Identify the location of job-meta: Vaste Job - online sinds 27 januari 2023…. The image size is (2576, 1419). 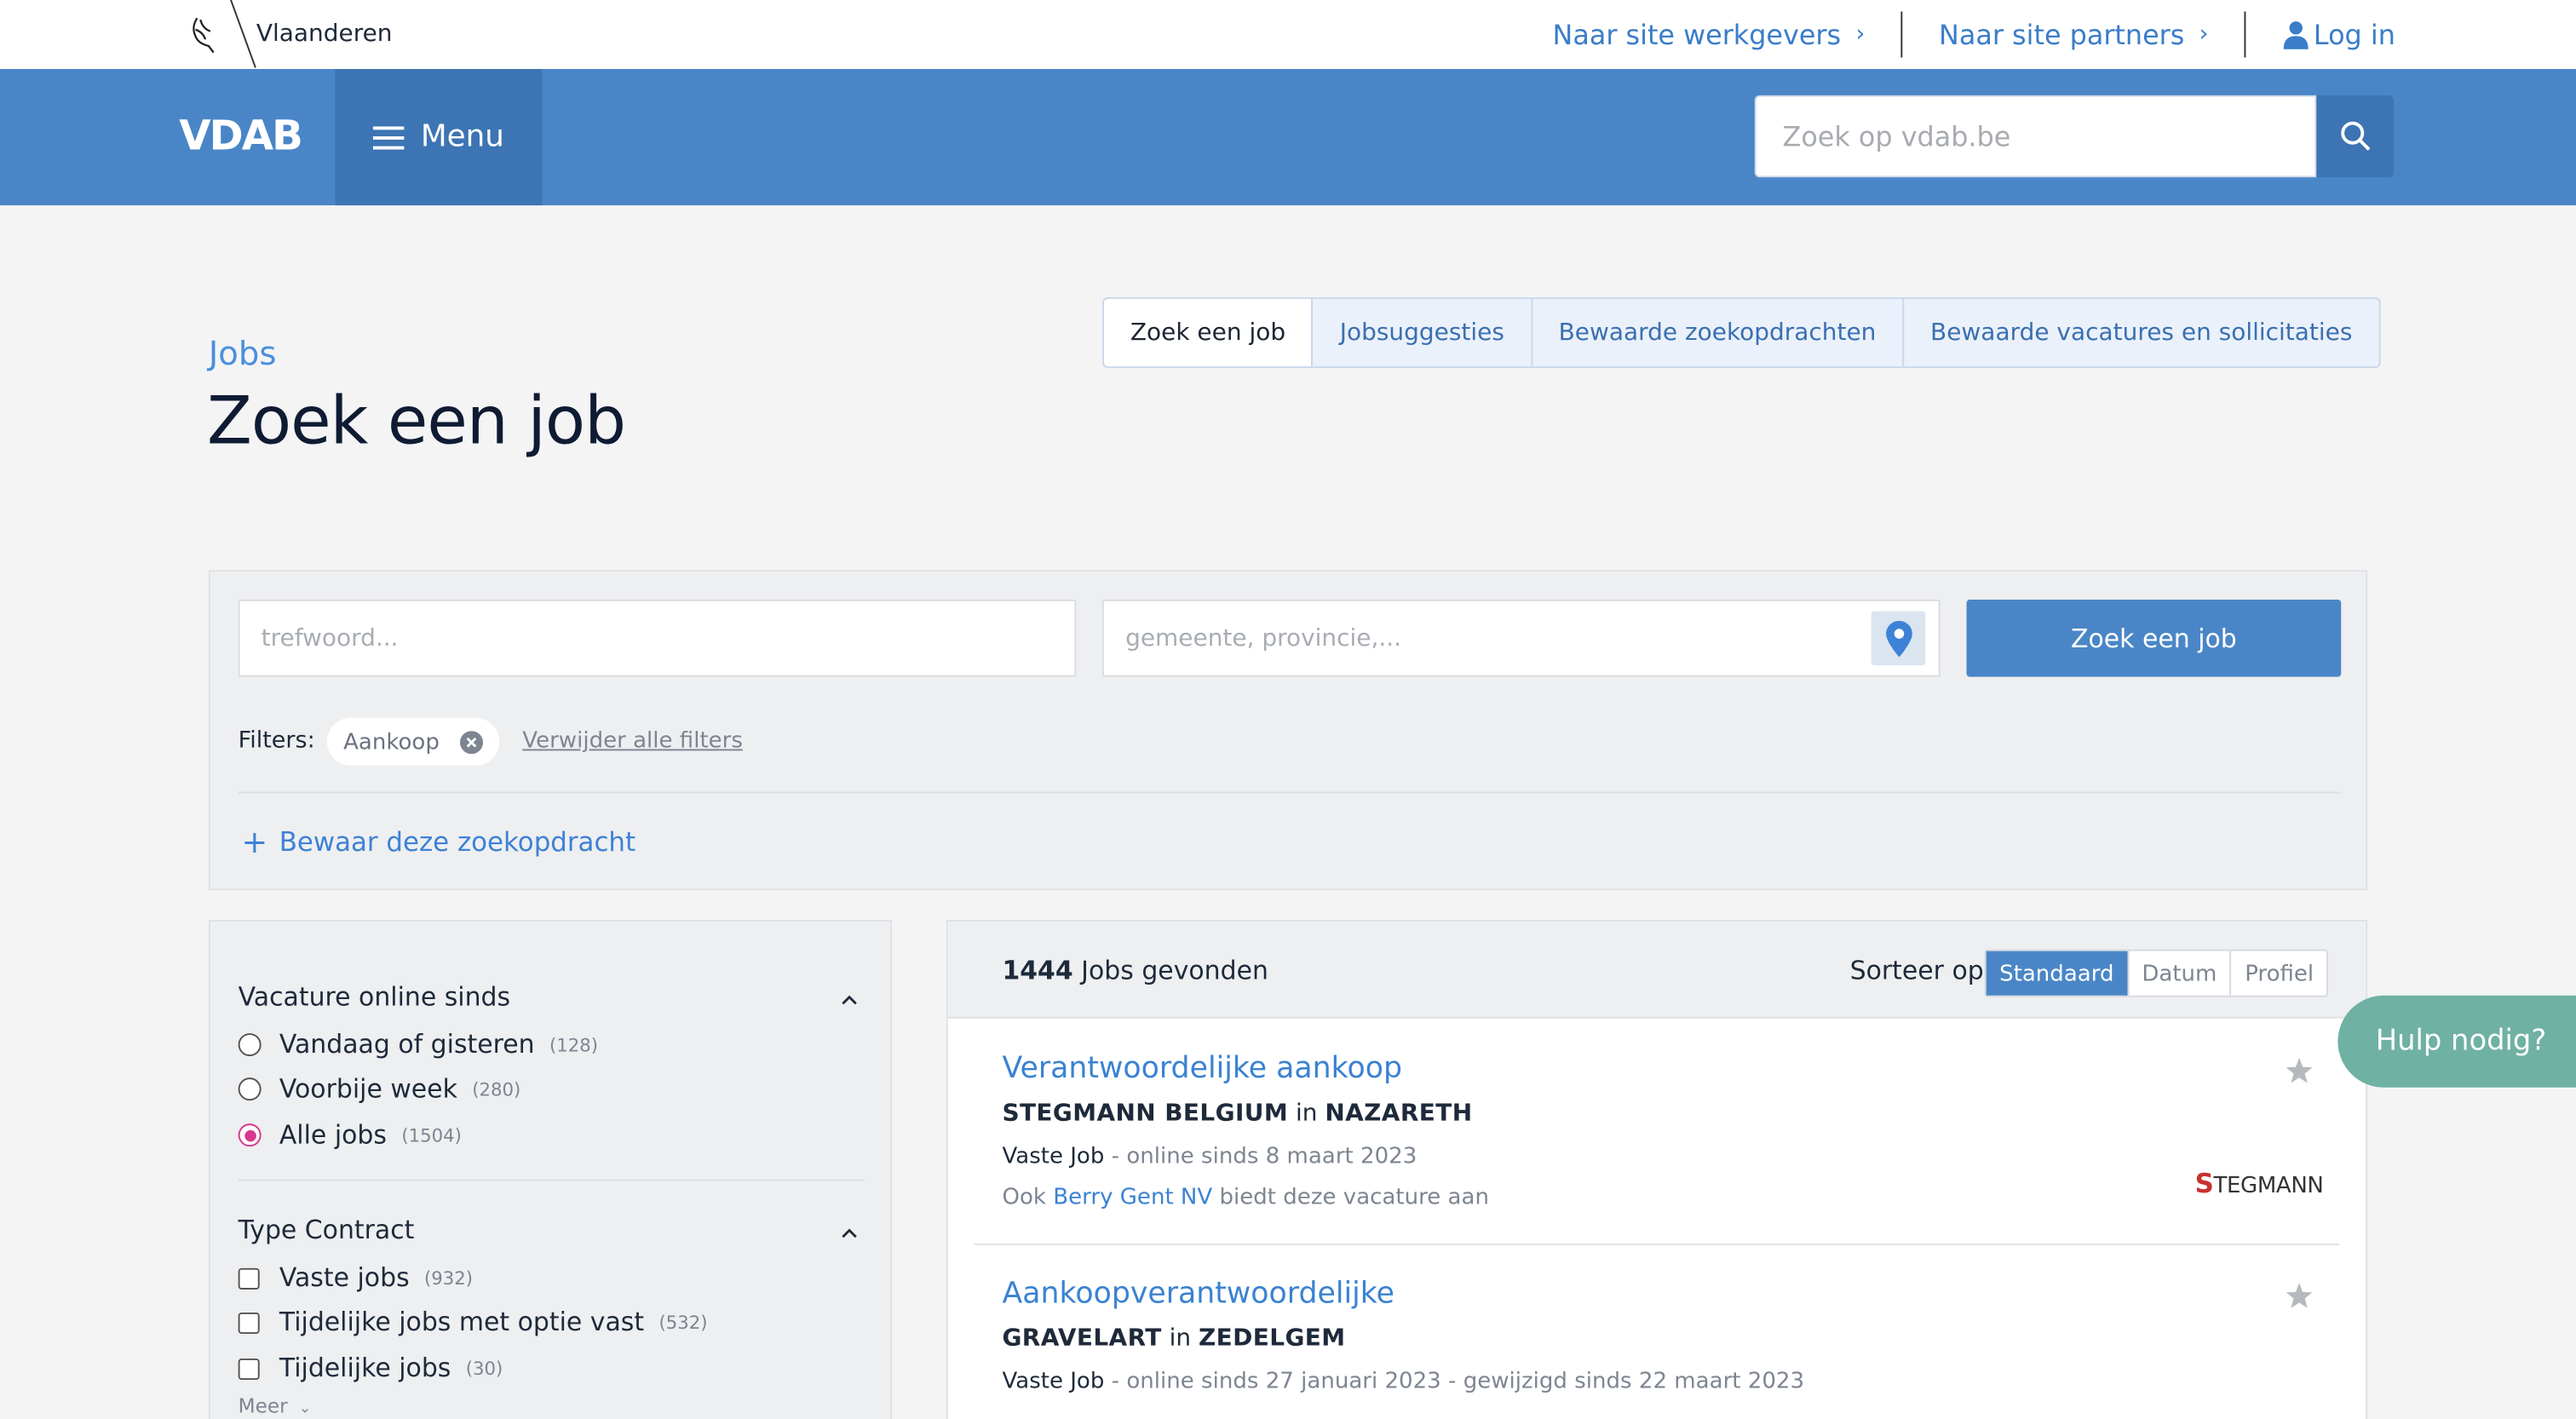
(1403, 1382).